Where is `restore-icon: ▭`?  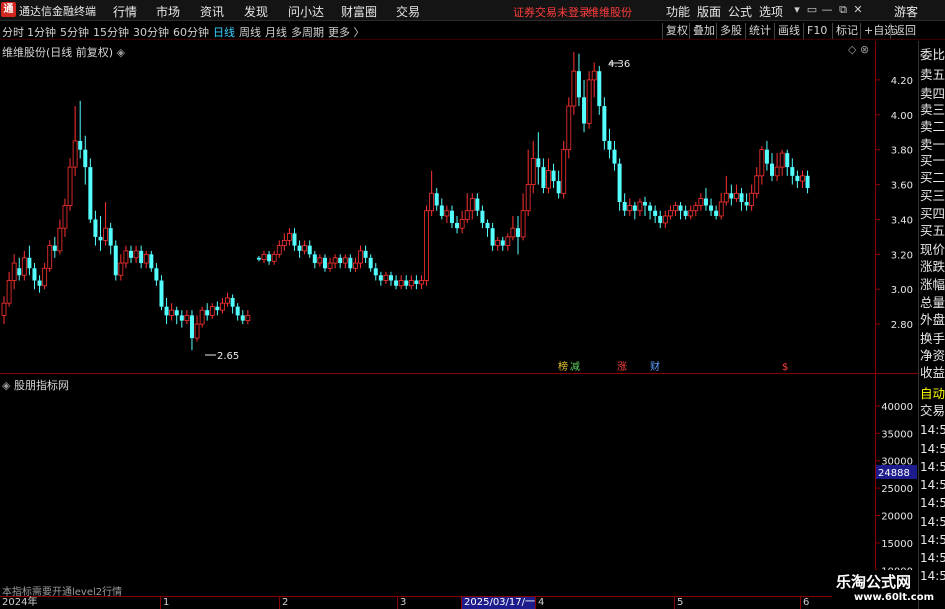
restore-icon: ▭ is located at coordinates (812, 10).